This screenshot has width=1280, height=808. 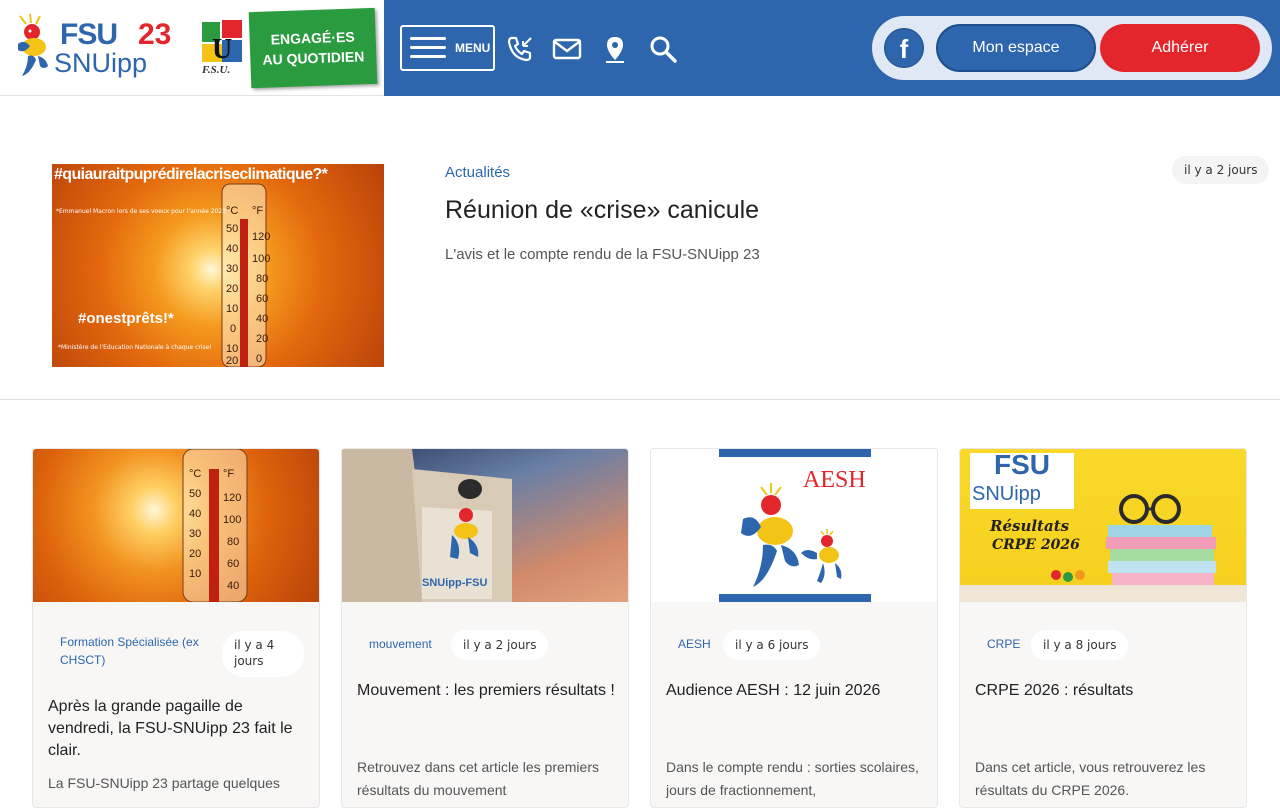 I want to click on engage-badge: ENGAGÉ·ES AU QUOTIDIEN, so click(x=313, y=48).